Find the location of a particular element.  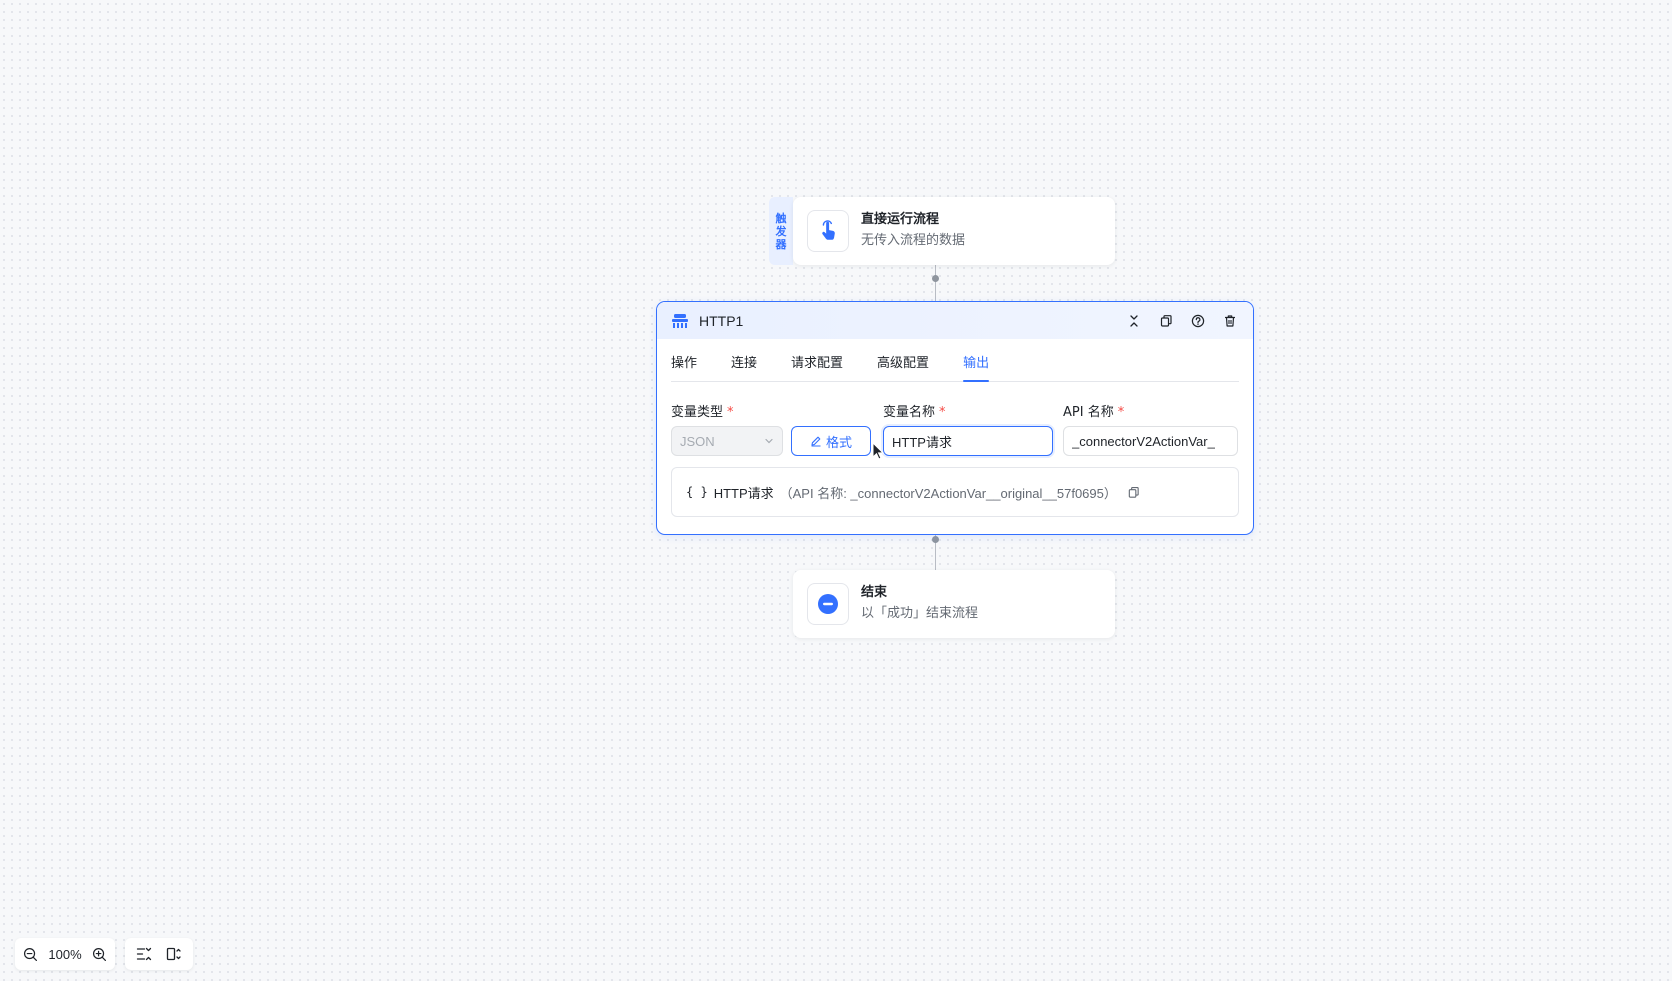

end-title: 结束 is located at coordinates (874, 592).